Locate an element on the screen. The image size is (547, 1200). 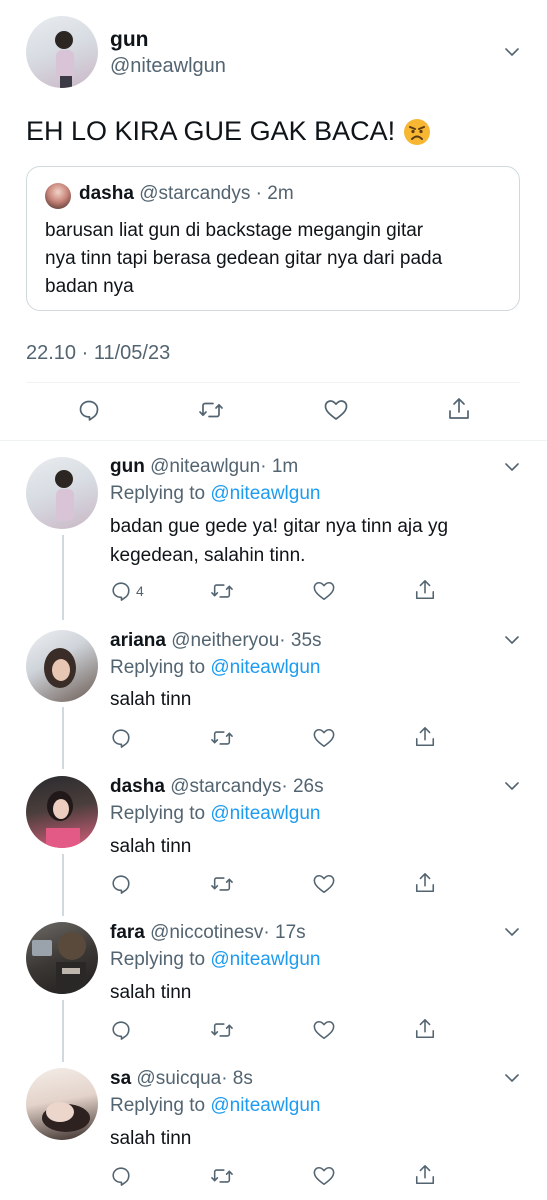
reply-time: · 17s is located at coordinates (284, 932).